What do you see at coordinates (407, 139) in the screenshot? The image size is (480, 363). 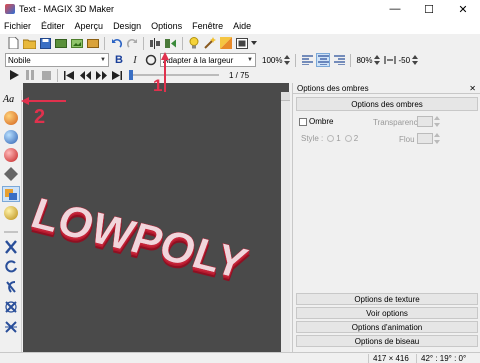 I see `blur-label: Flou` at bounding box center [407, 139].